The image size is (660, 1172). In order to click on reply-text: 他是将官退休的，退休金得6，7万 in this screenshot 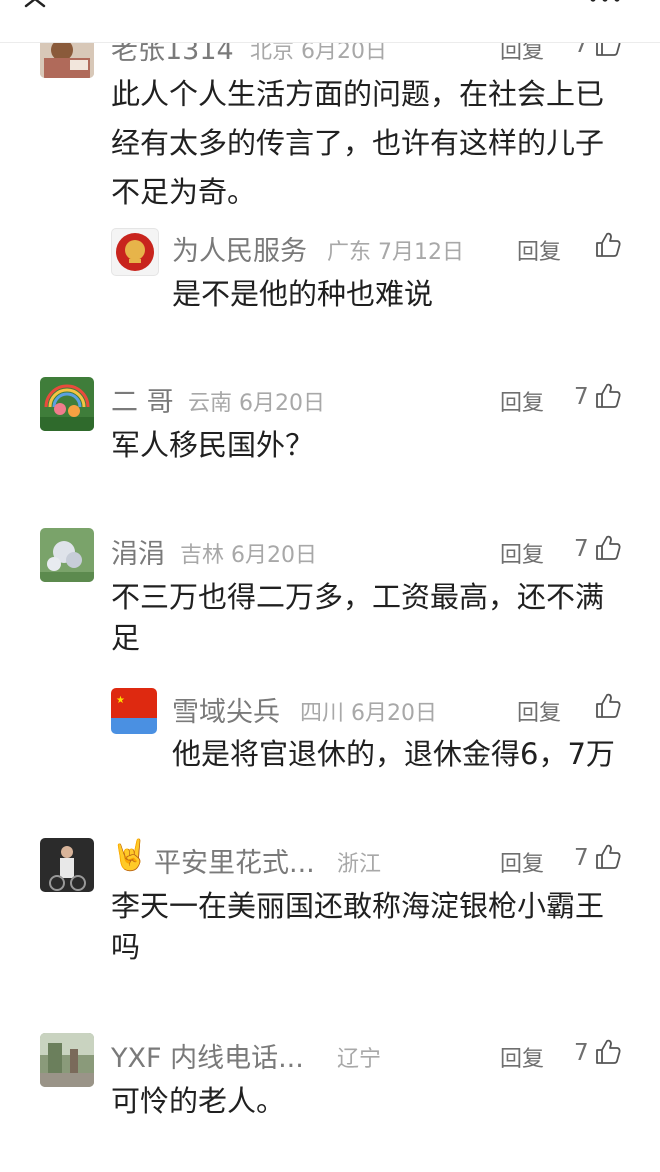, I will do `click(393, 754)`.